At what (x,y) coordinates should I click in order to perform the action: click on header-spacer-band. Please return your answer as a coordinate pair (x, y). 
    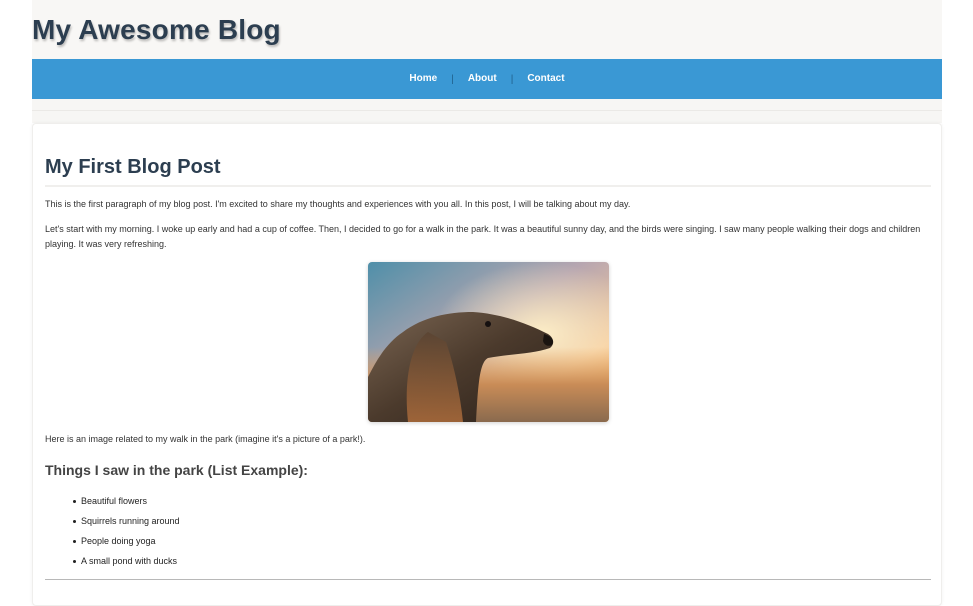
    Looking at the image, I should click on (487, 111).